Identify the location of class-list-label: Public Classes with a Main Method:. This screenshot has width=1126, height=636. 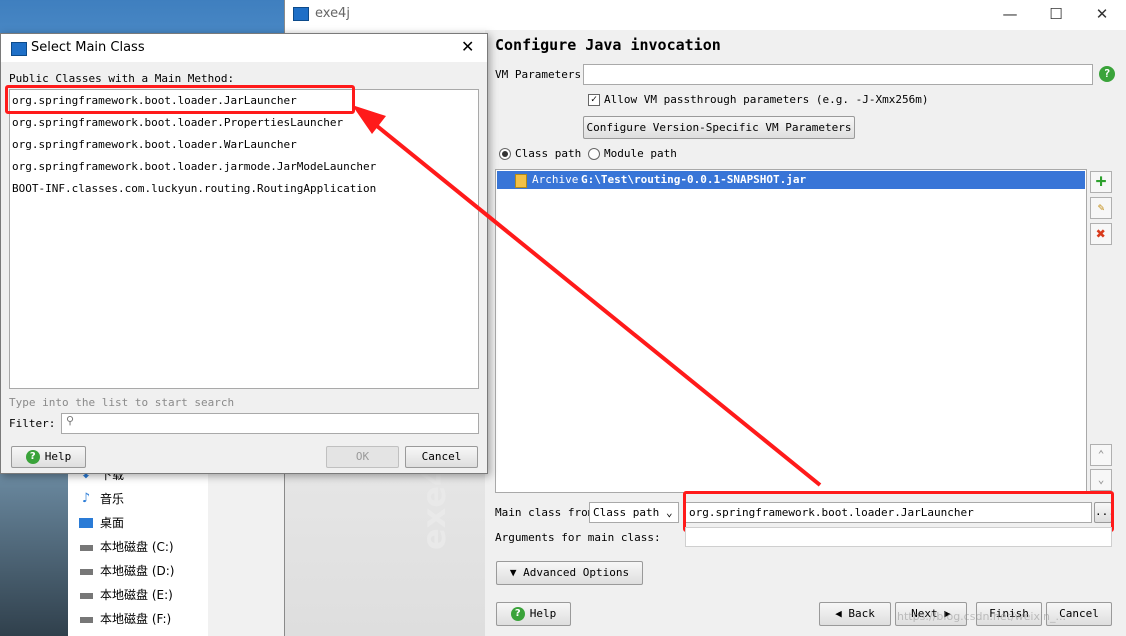
(122, 78).